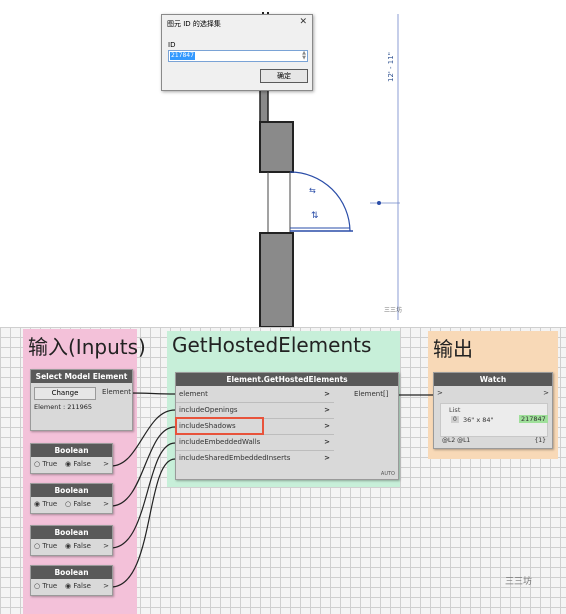  What do you see at coordinates (304, 56) in the screenshot?
I see `spinner-icon: ▲ ▼` at bounding box center [304, 56].